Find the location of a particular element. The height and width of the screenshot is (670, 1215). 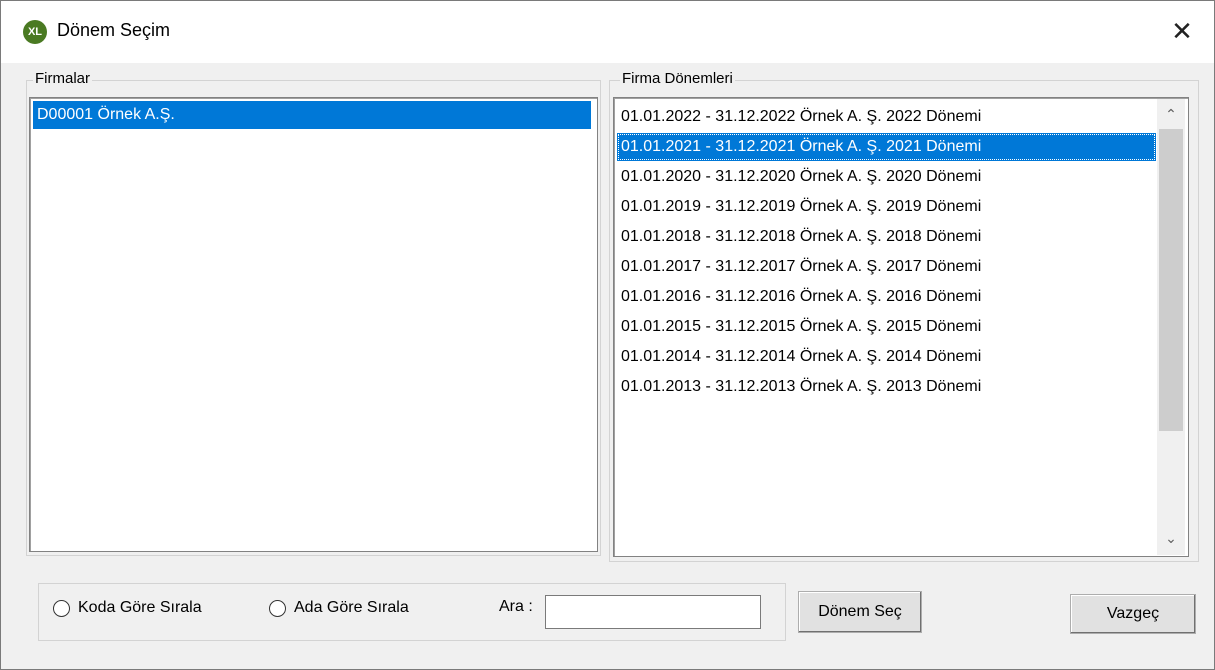

sort-by-name-label: Ada Göre Sırala is located at coordinates (351, 607).